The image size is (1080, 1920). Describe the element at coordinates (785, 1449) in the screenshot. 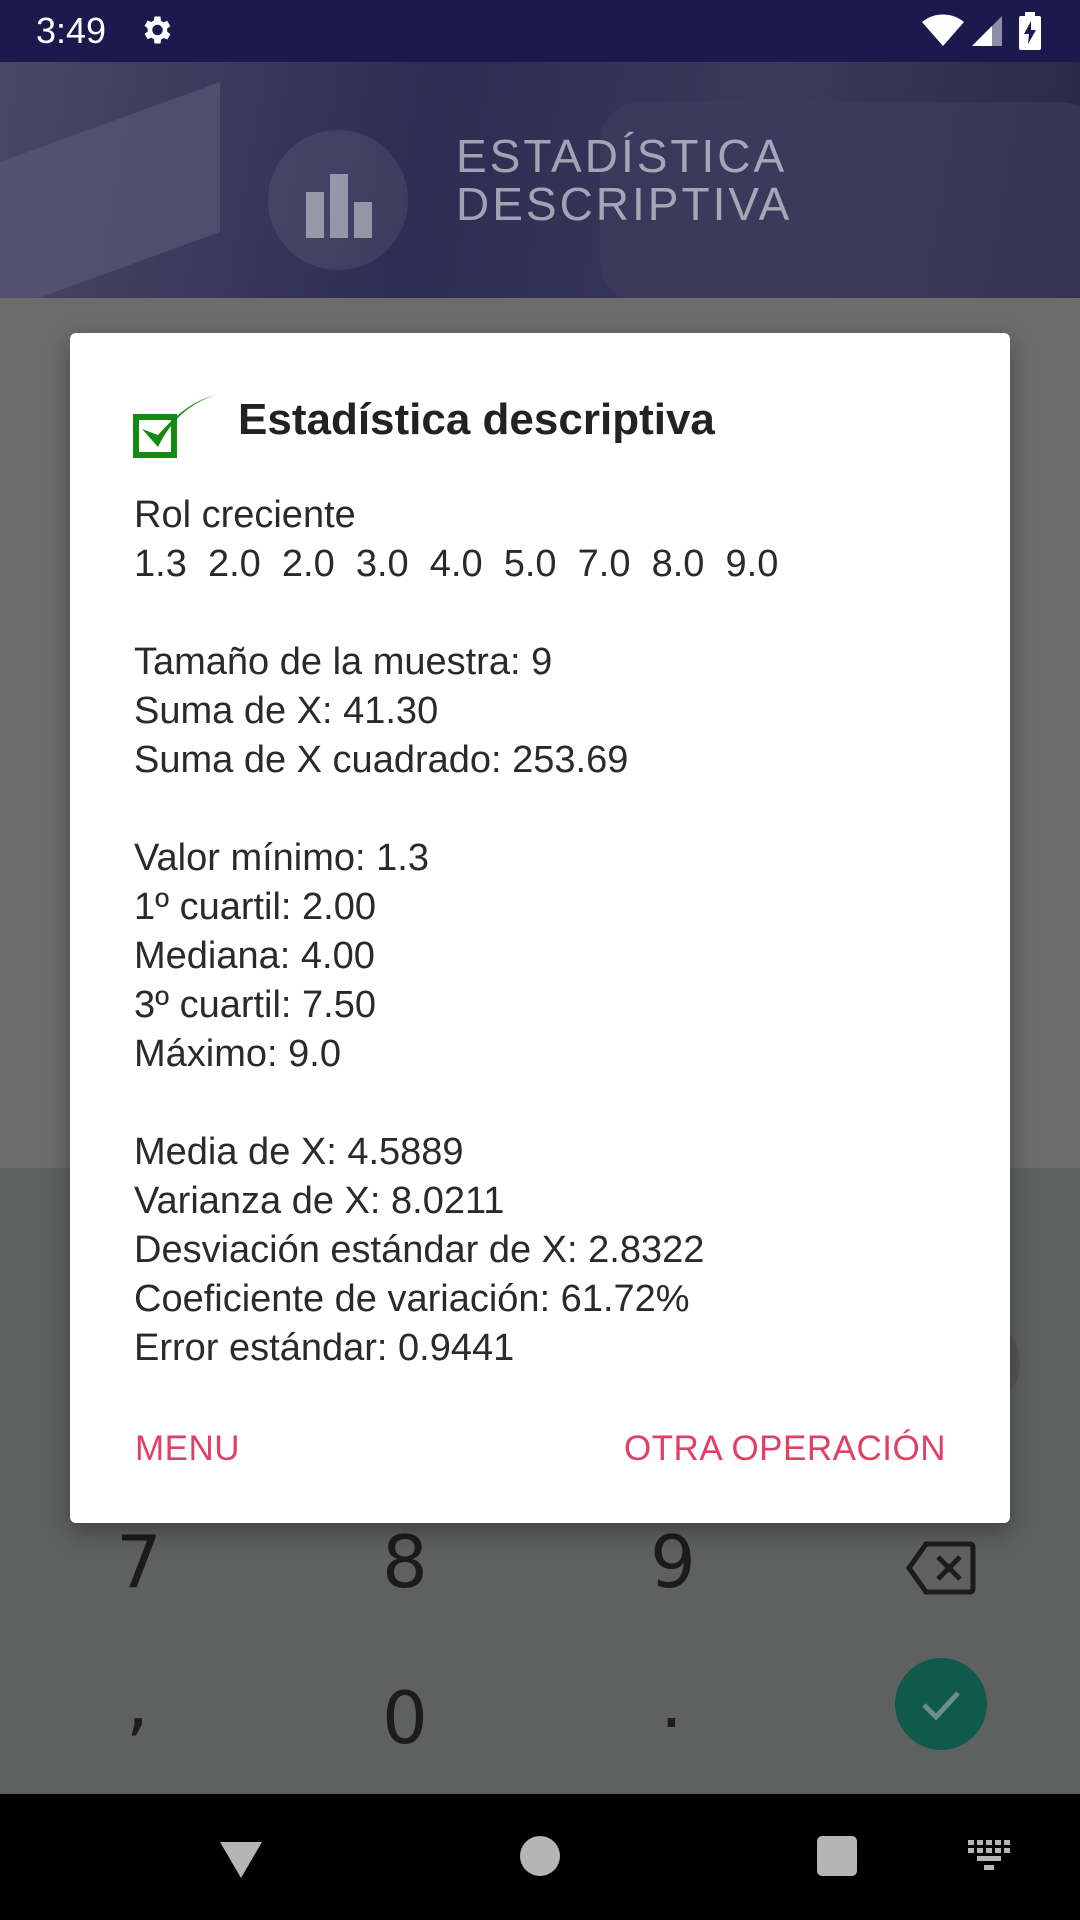

I see `other-operation-button: OTRA OPERACIÓN` at that location.